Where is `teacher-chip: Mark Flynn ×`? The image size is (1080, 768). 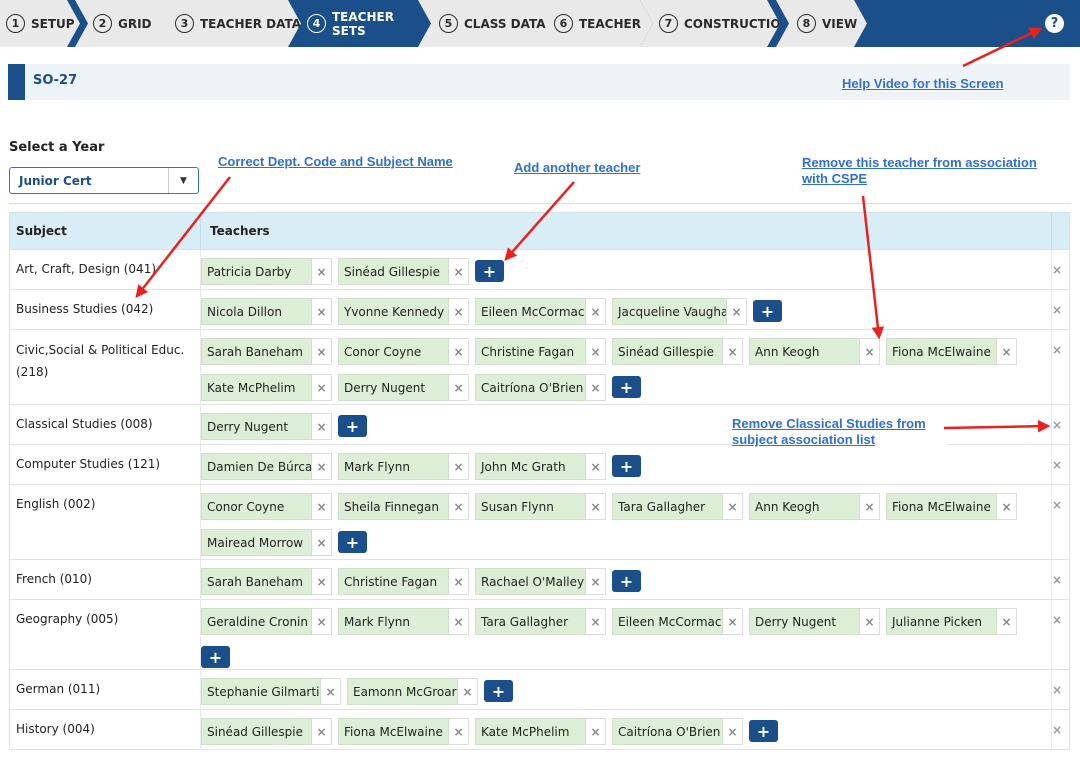 teacher-chip: Mark Flynn × is located at coordinates (403, 466).